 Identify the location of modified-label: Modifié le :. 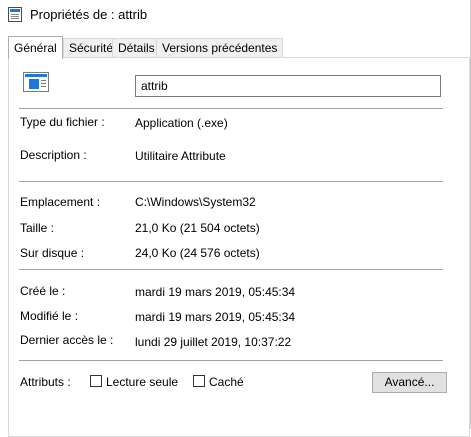
(49, 316).